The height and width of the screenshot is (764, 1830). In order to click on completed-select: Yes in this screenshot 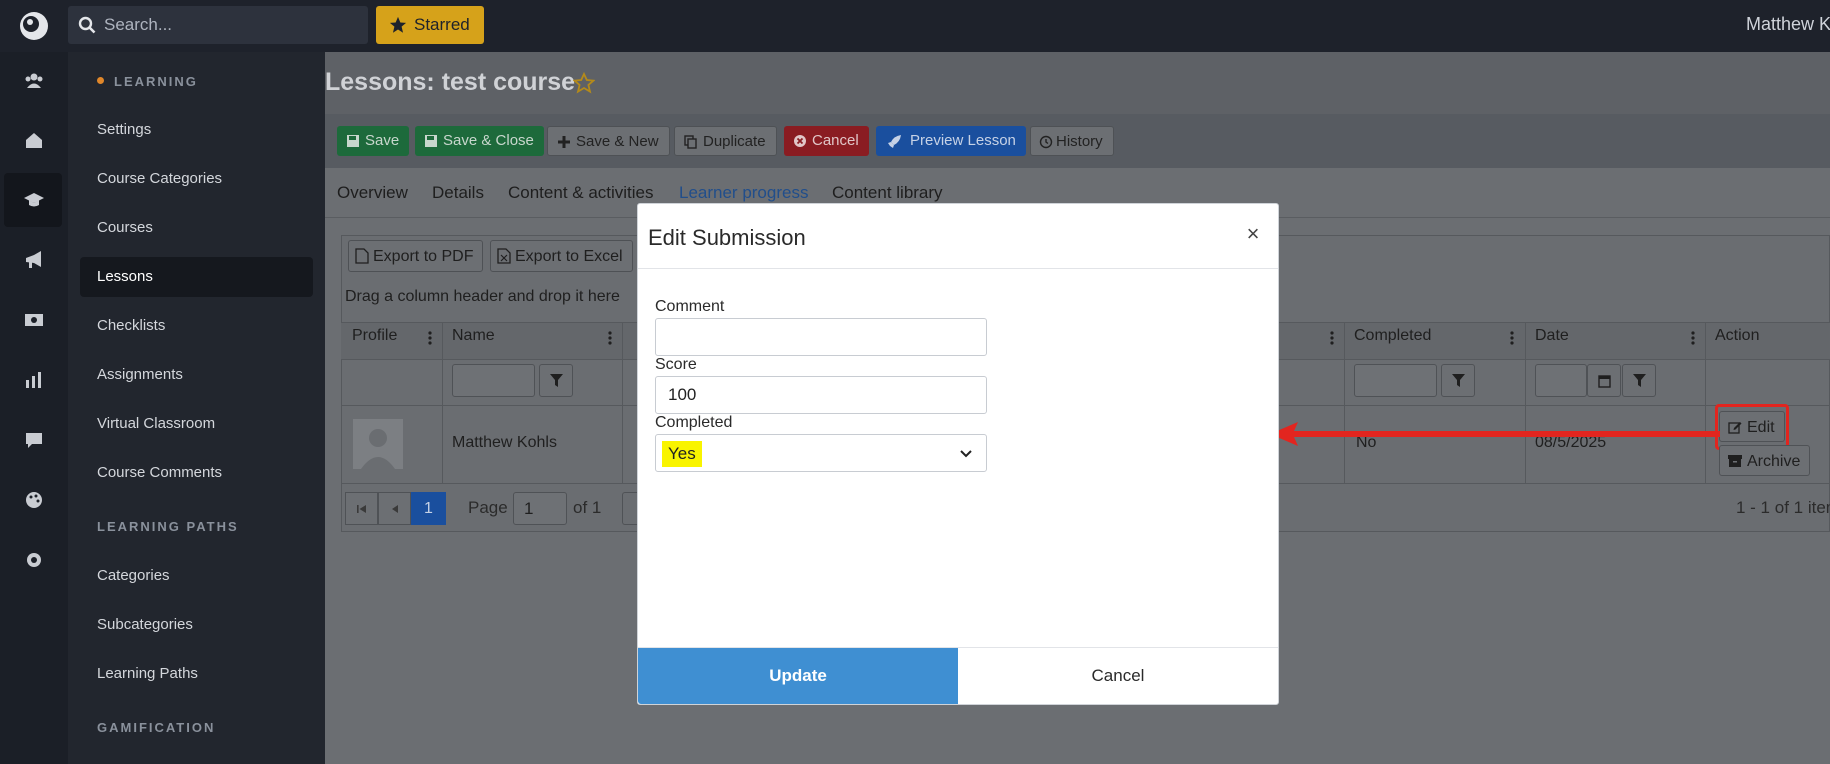, I will do `click(821, 453)`.